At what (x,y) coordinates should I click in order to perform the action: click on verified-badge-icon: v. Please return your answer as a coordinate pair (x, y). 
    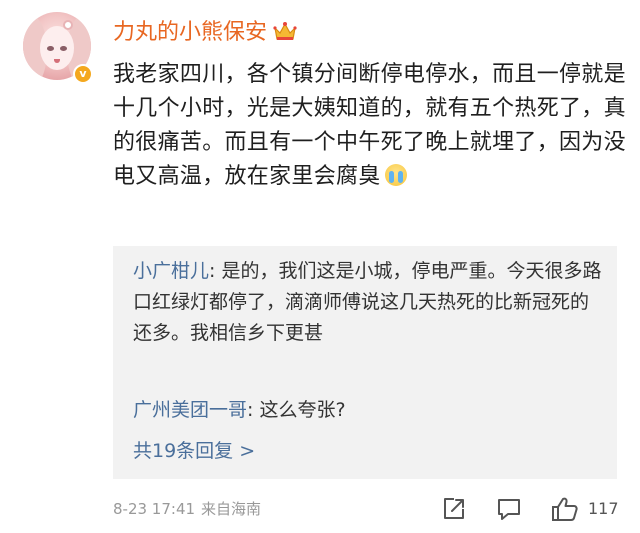
    Looking at the image, I should click on (83, 74).